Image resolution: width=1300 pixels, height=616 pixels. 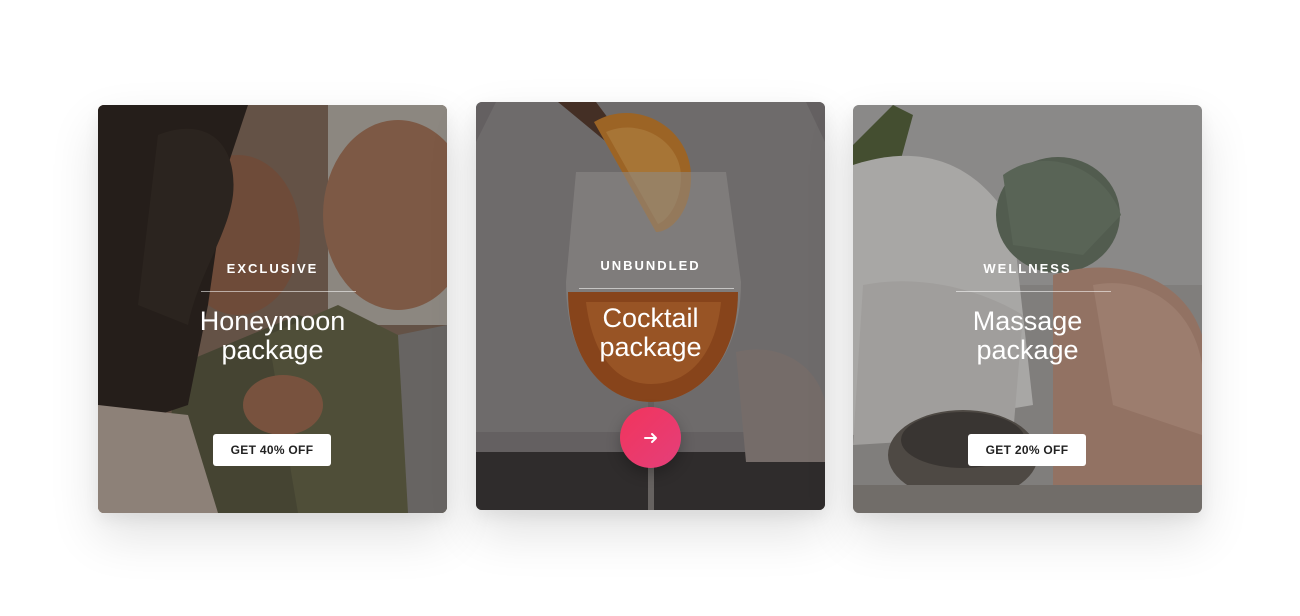 I want to click on card-title-line-1: Cocktail, so click(x=650, y=318).